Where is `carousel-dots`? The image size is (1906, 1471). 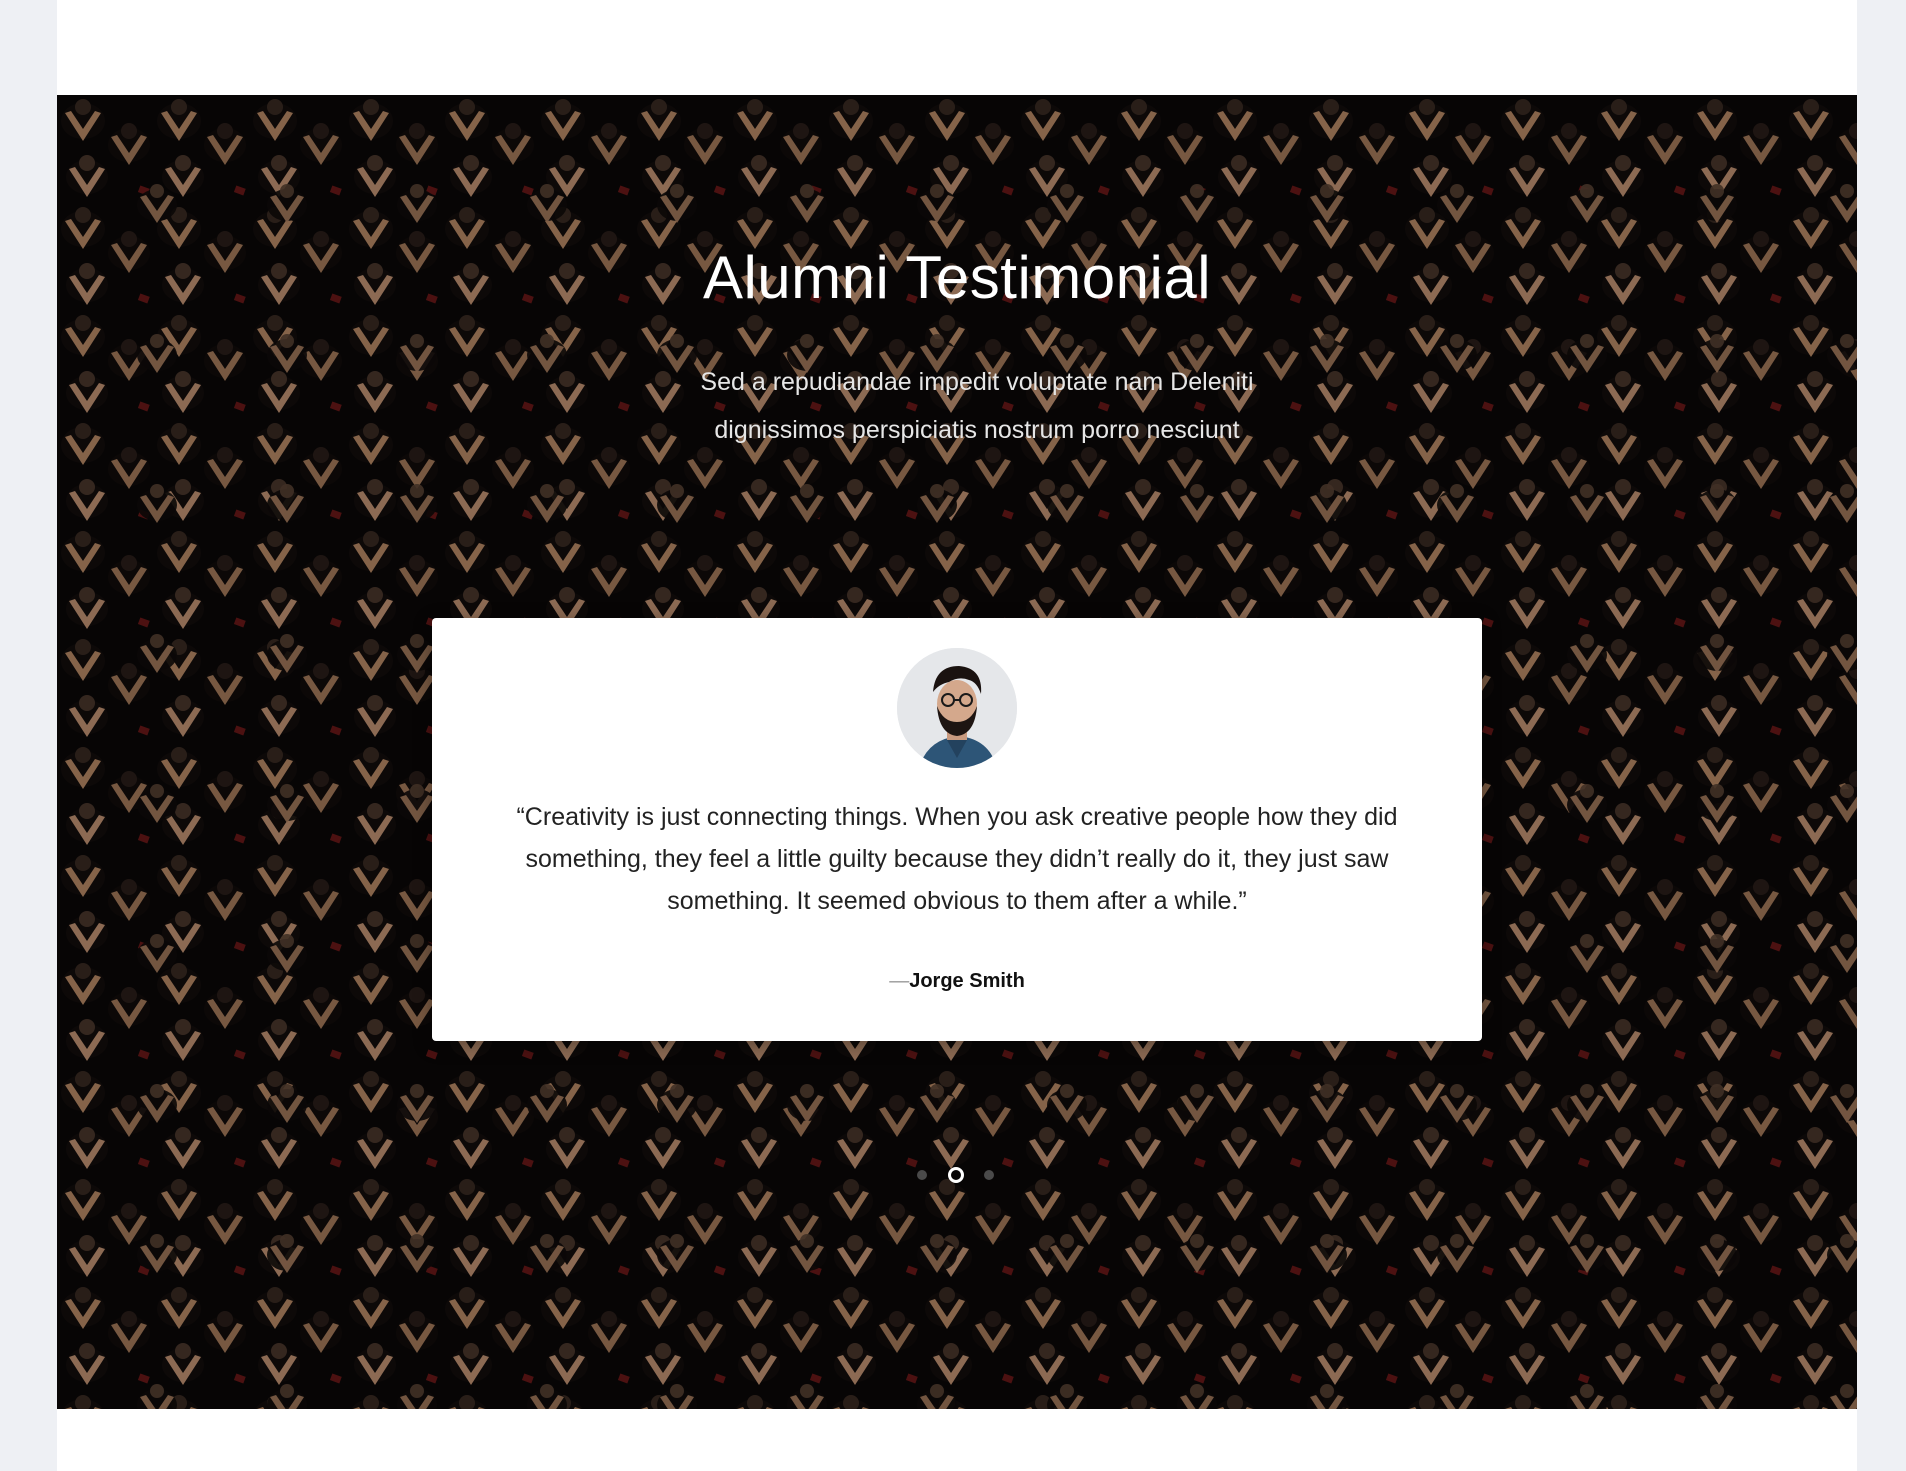
carousel-dots is located at coordinates (957, 1175).